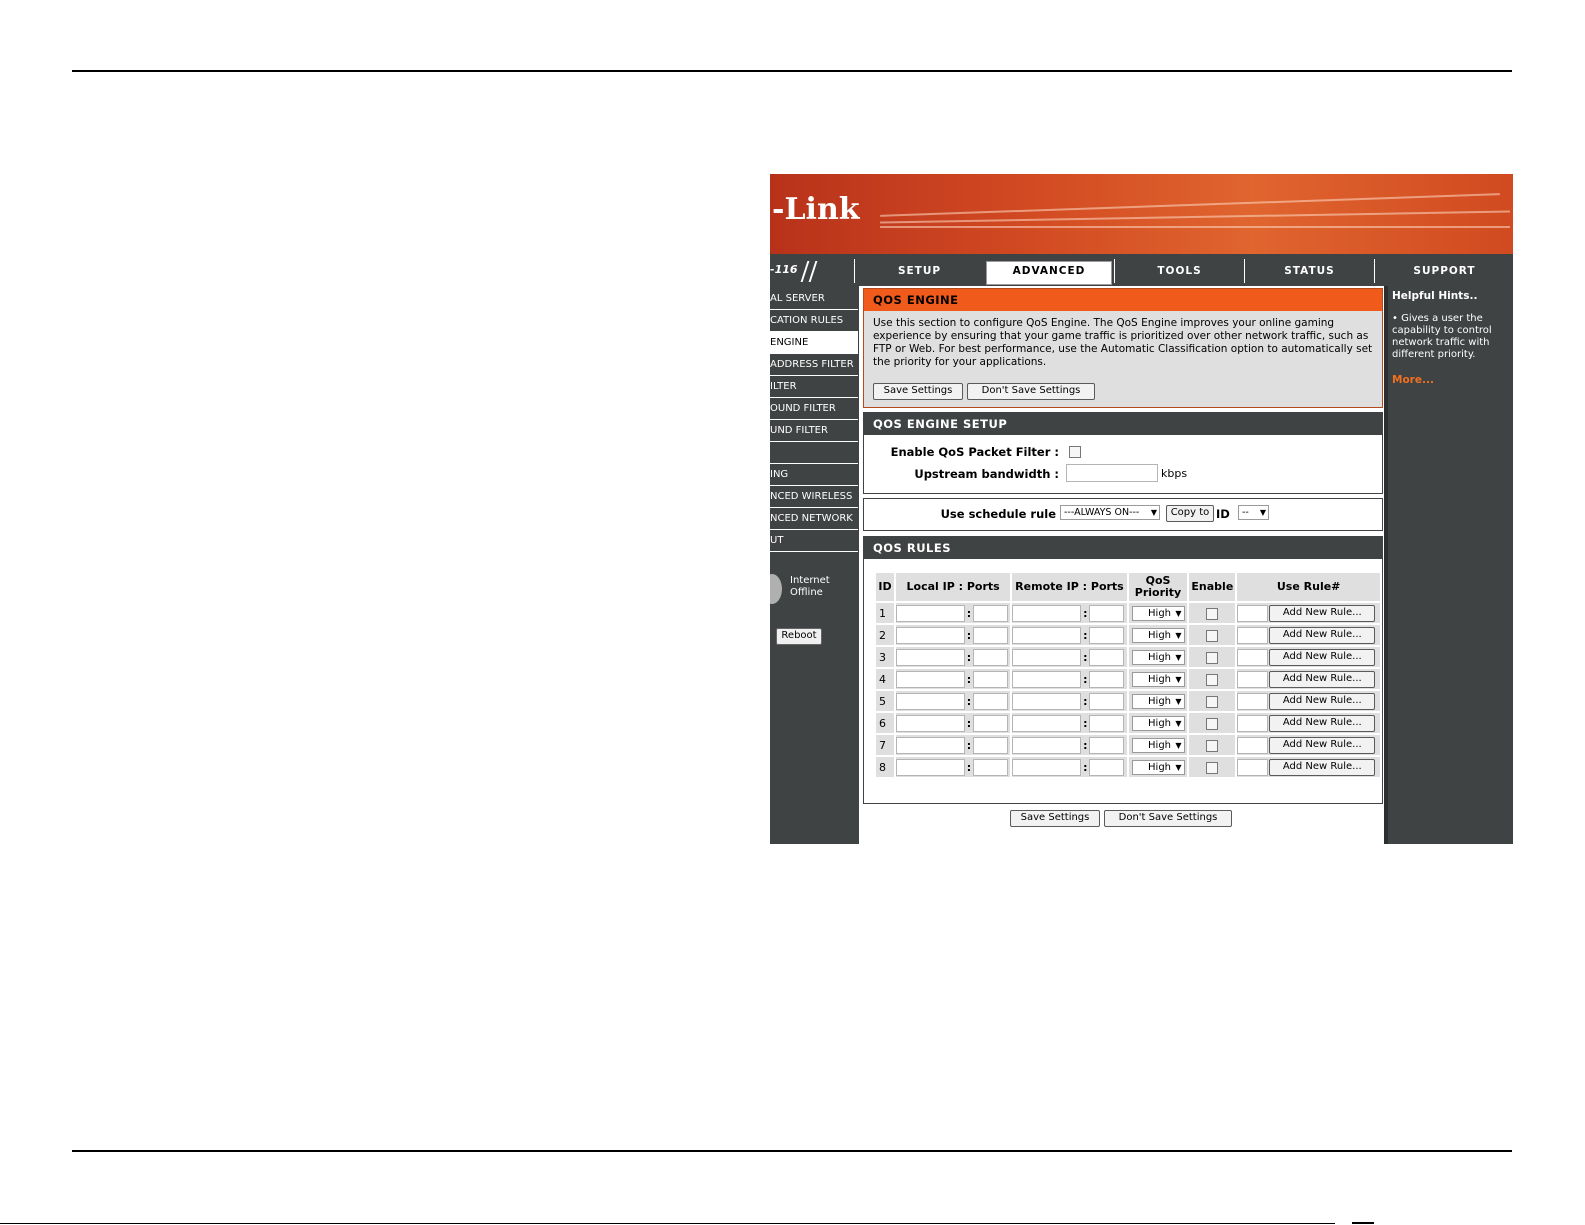  I want to click on copy-id-select: -- ▼, so click(1253, 512).